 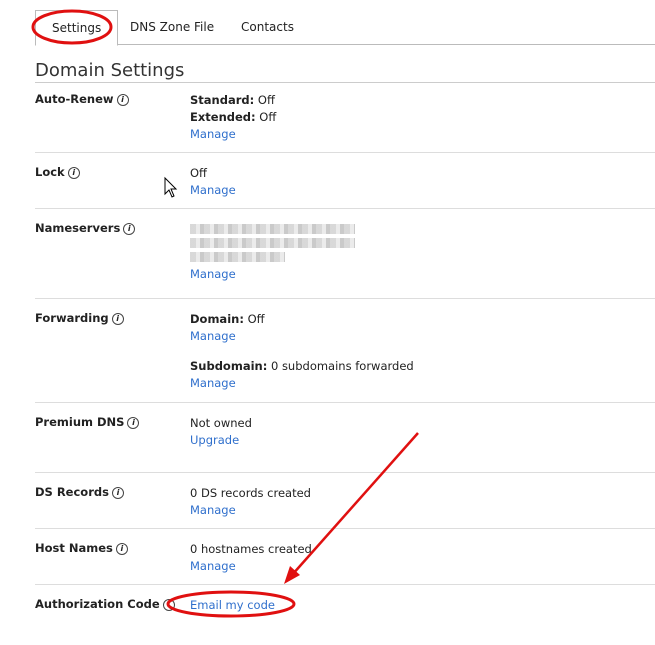 I want to click on lock-label: Lock, so click(x=50, y=172).